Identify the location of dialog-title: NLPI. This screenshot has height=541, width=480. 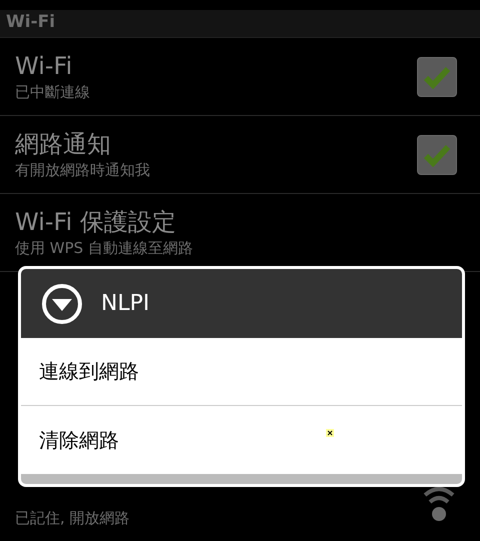
(125, 303).